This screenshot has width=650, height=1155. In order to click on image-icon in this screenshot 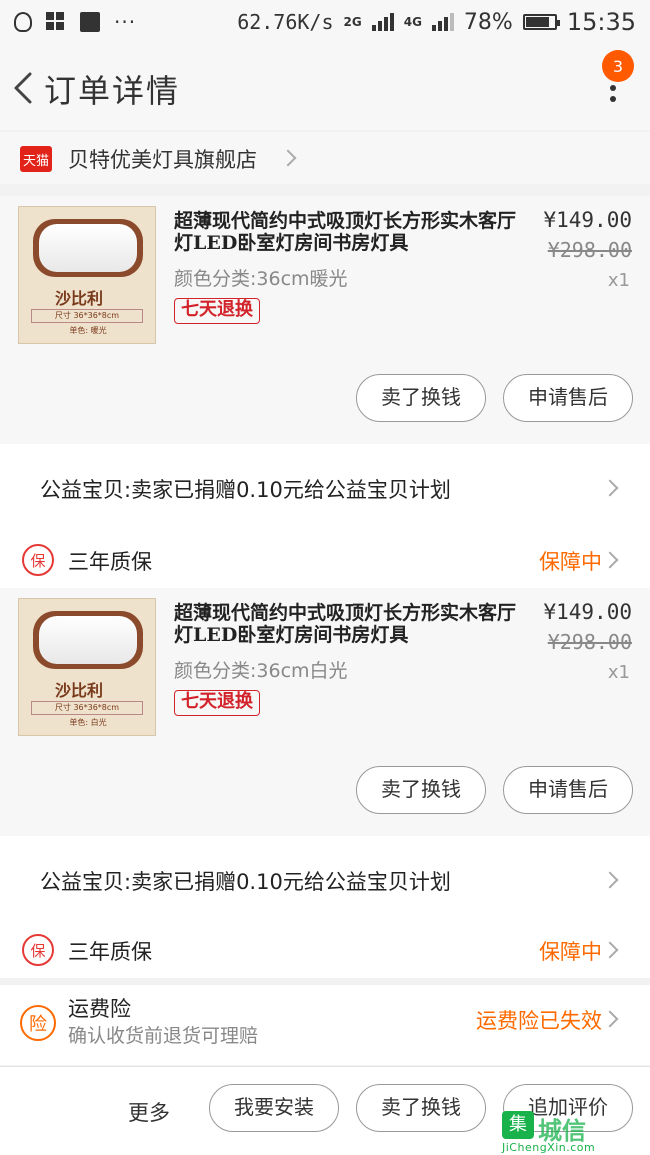, I will do `click(90, 22)`.